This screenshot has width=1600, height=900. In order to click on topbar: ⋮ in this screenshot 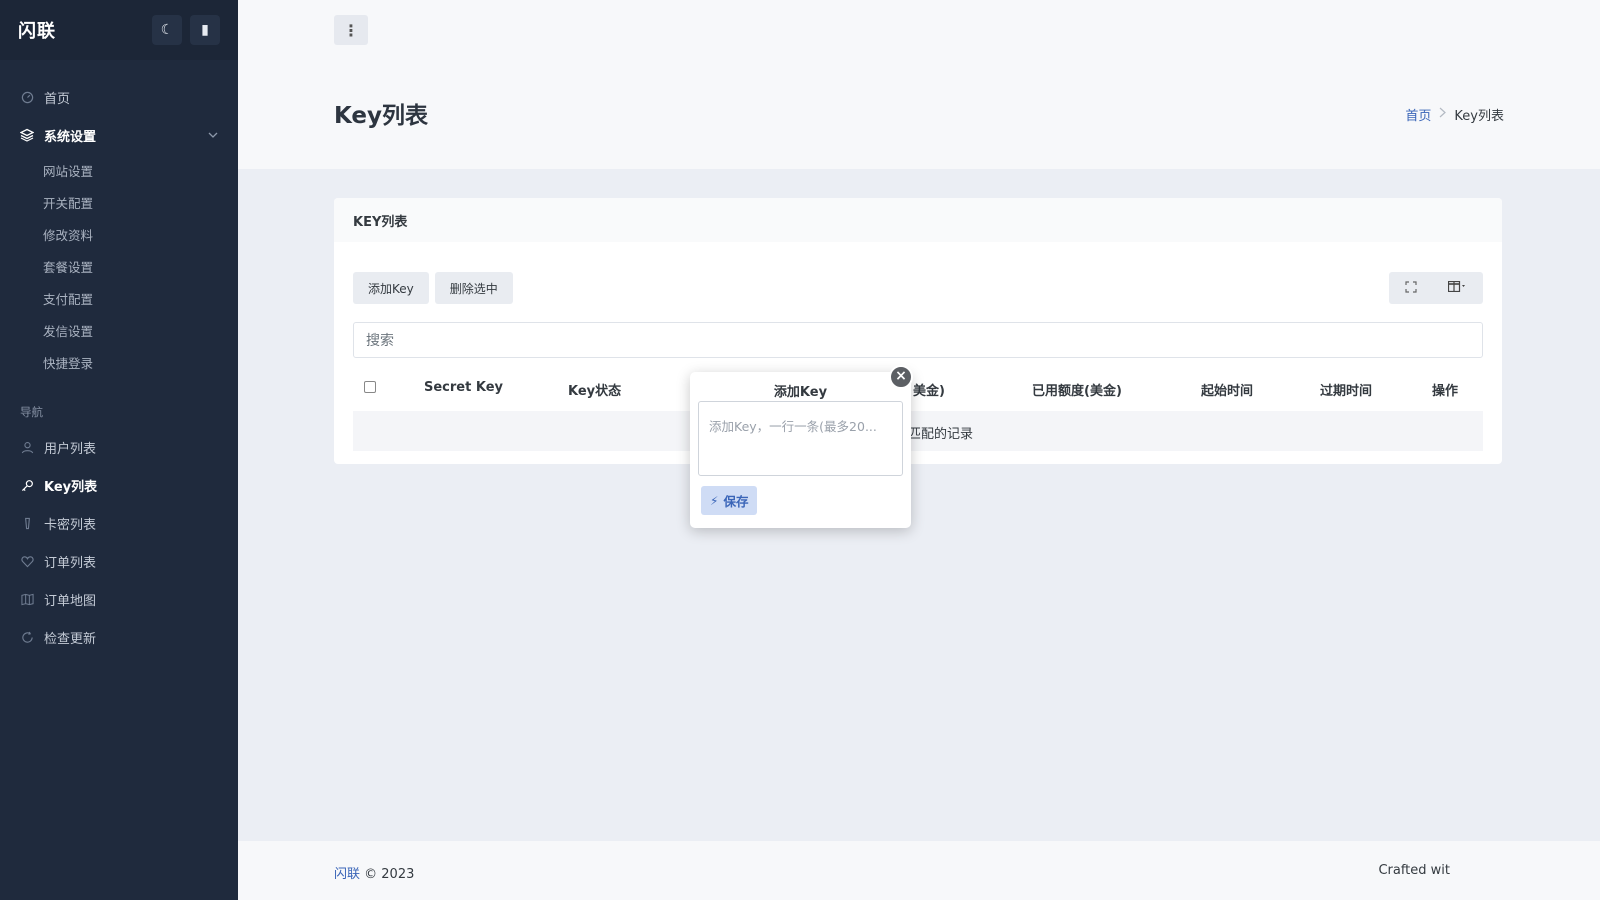, I will do `click(919, 30)`.